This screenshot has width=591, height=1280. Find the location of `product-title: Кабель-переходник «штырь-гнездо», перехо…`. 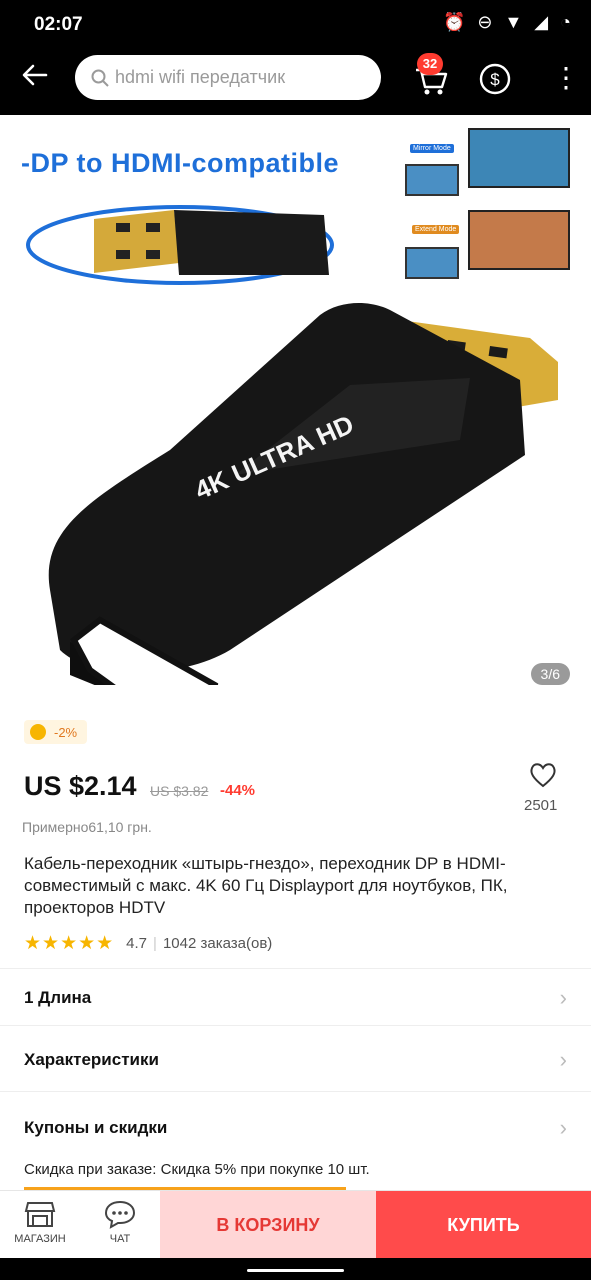

product-title: Кабель-переходник «штырь-гнездо», перехо… is located at coordinates (266, 885).